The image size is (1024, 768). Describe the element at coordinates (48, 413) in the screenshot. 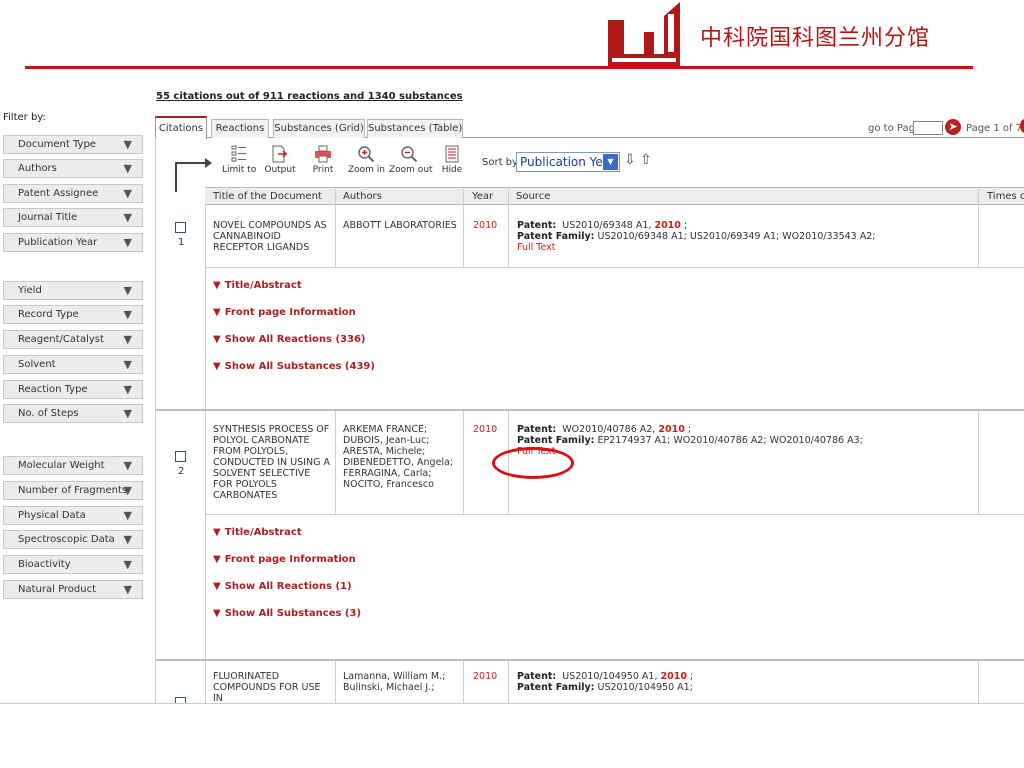

I see `filter-label: No. of Steps` at that location.